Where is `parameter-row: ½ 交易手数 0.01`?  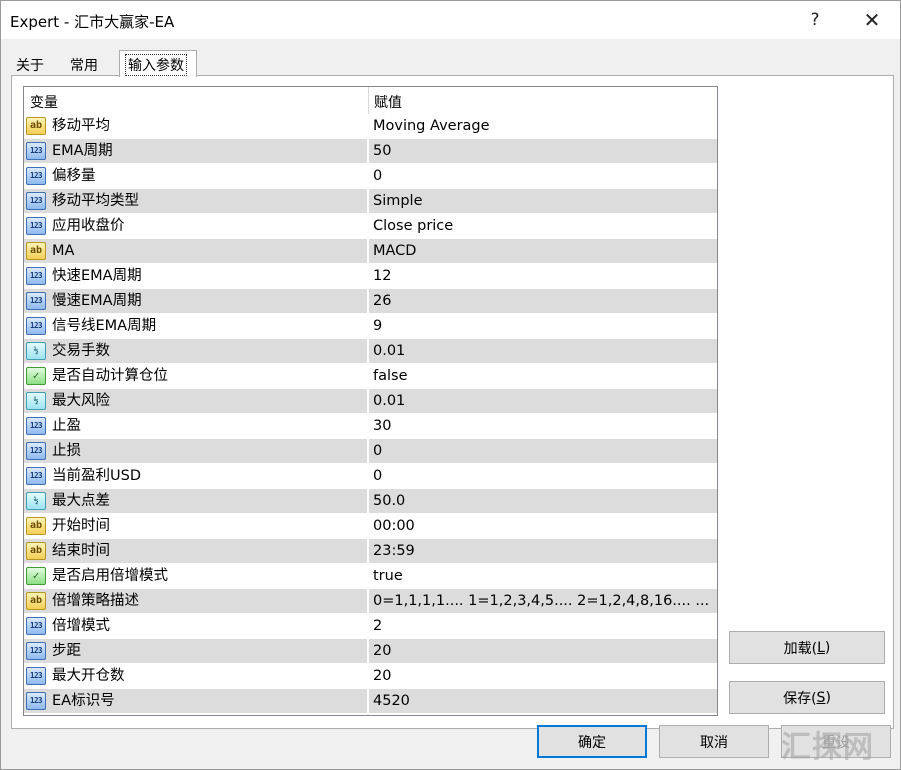
parameter-row: ½ 交易手数 0.01 is located at coordinates (370, 351).